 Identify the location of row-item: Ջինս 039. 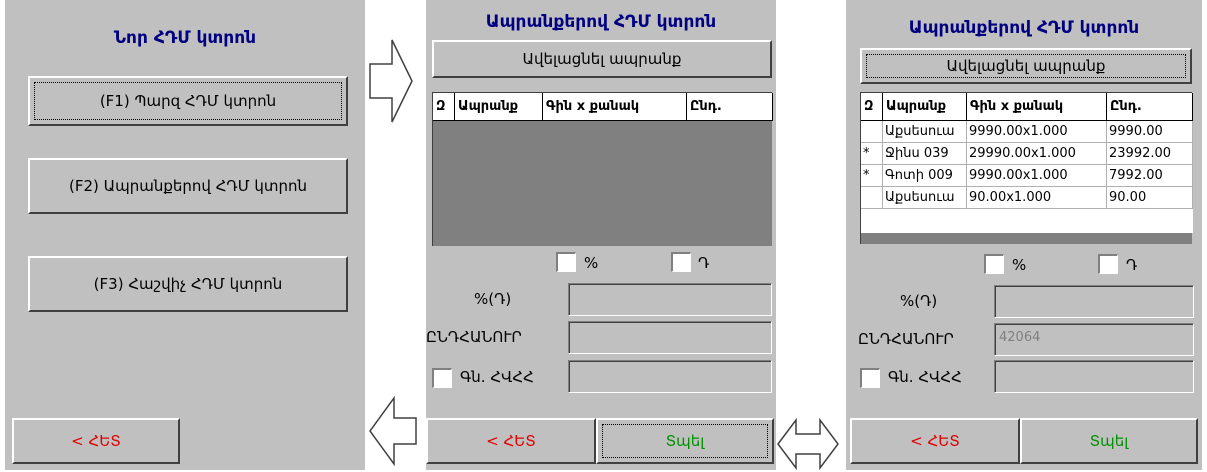
(925, 154).